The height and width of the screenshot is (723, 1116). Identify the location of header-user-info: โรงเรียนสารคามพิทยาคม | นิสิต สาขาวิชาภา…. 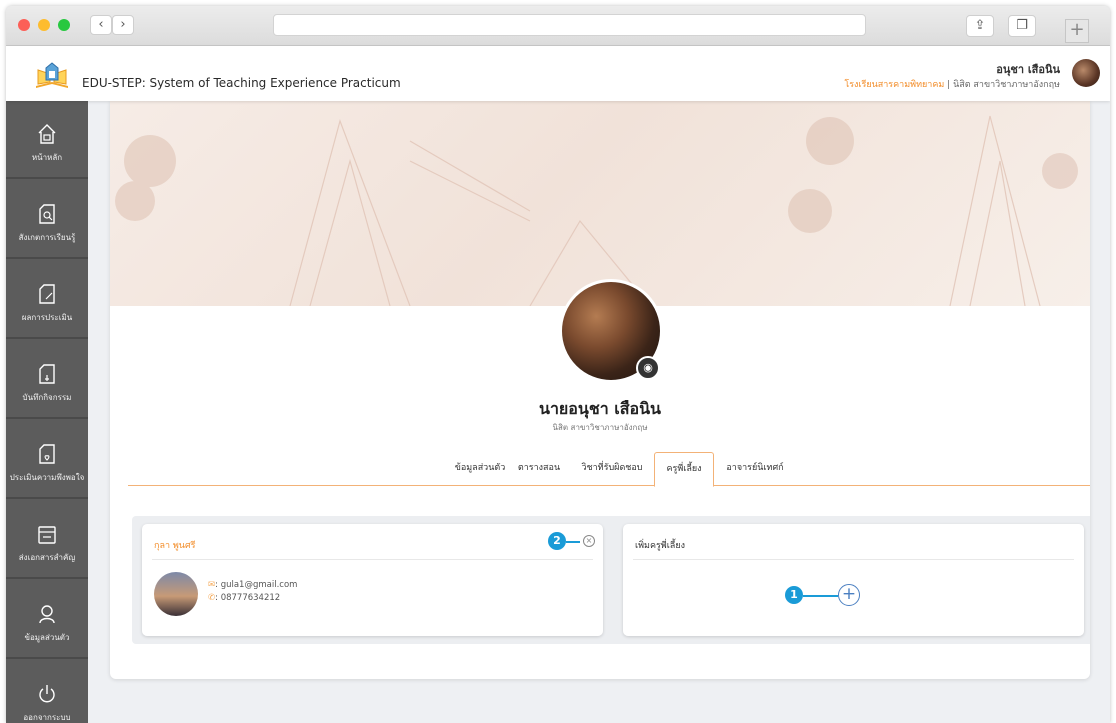
(952, 84).